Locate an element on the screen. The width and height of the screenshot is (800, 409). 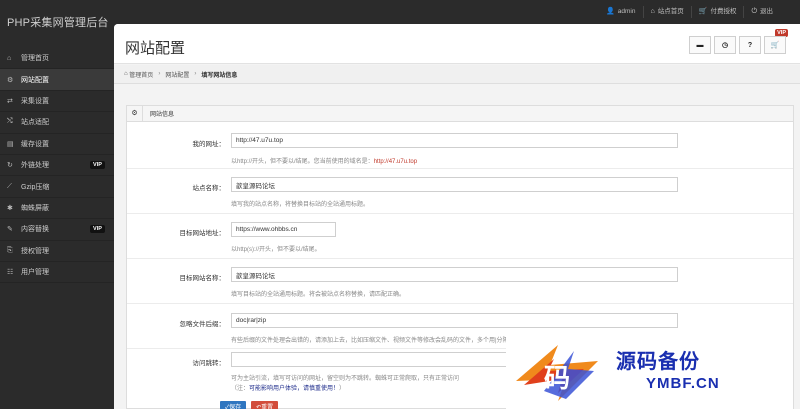
sidebar-item-label: 用户管理 is located at coordinates (35, 273).